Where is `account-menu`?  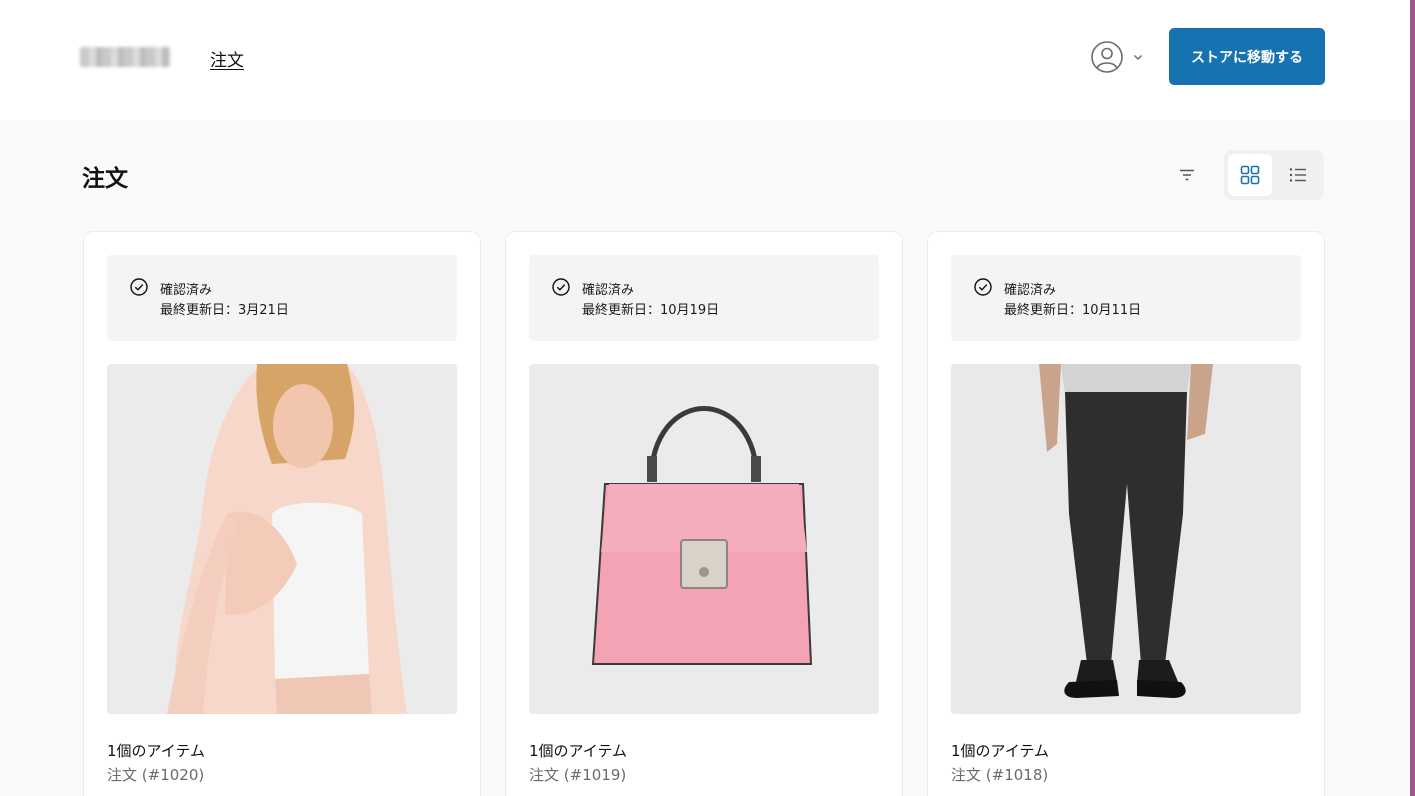
account-menu is located at coordinates (1117, 57).